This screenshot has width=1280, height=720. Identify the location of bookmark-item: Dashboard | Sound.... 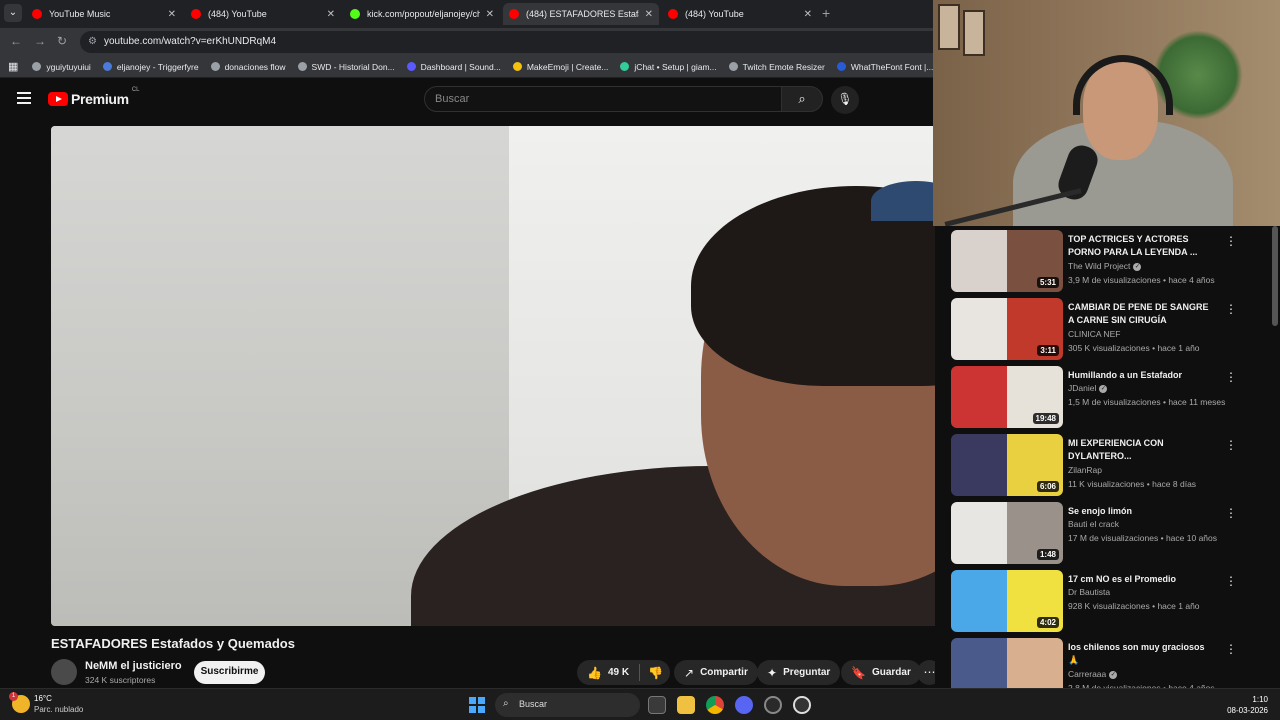
(453, 67).